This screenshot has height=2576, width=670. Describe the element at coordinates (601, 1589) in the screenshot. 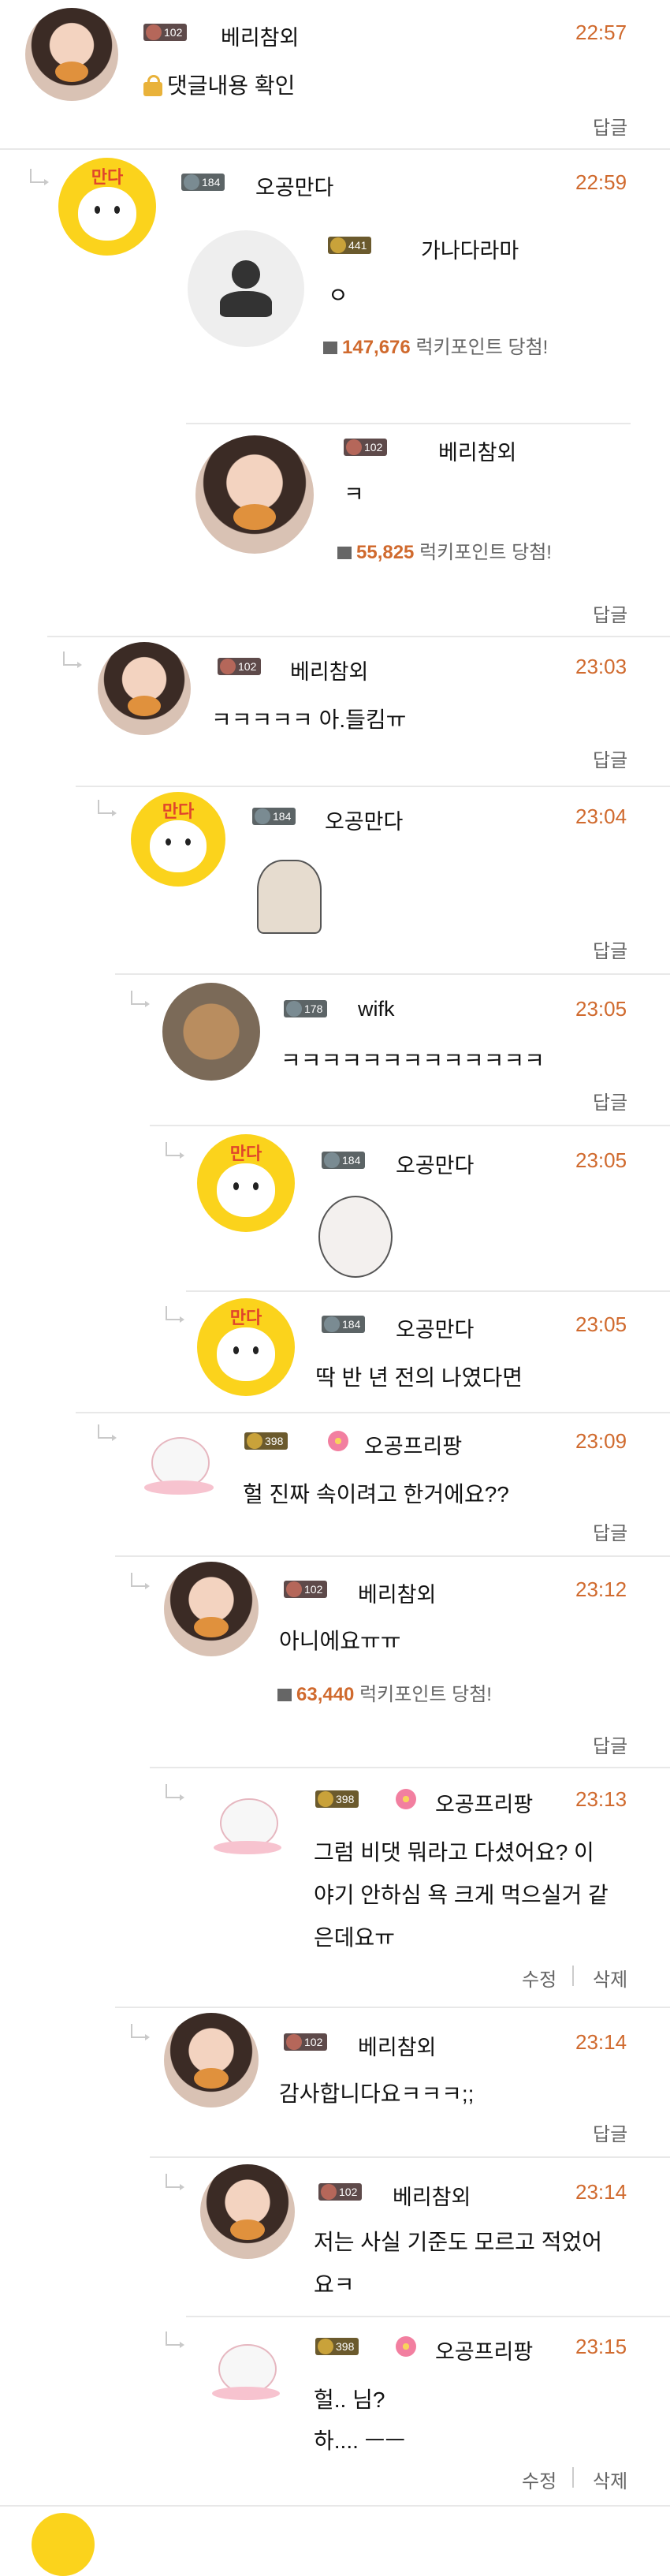

I see `timestamp: 23:12` at that location.